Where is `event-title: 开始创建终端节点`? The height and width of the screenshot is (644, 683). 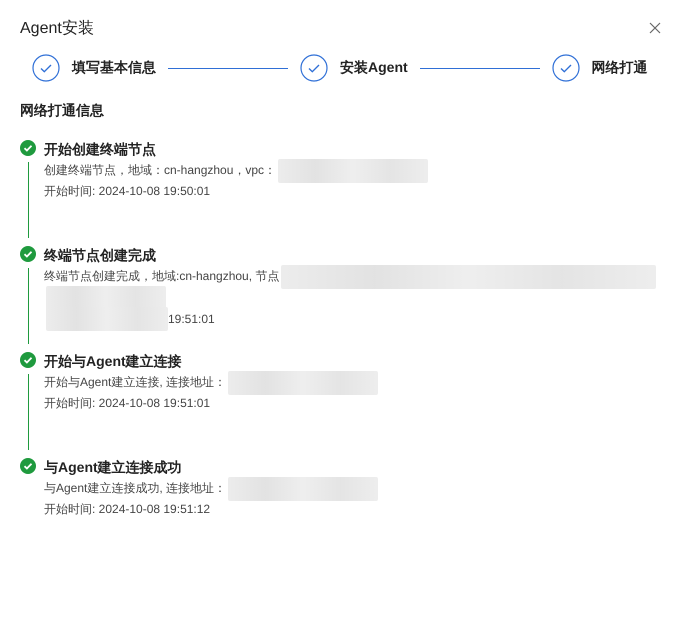
event-title: 开始创建终端节点 is located at coordinates (100, 149).